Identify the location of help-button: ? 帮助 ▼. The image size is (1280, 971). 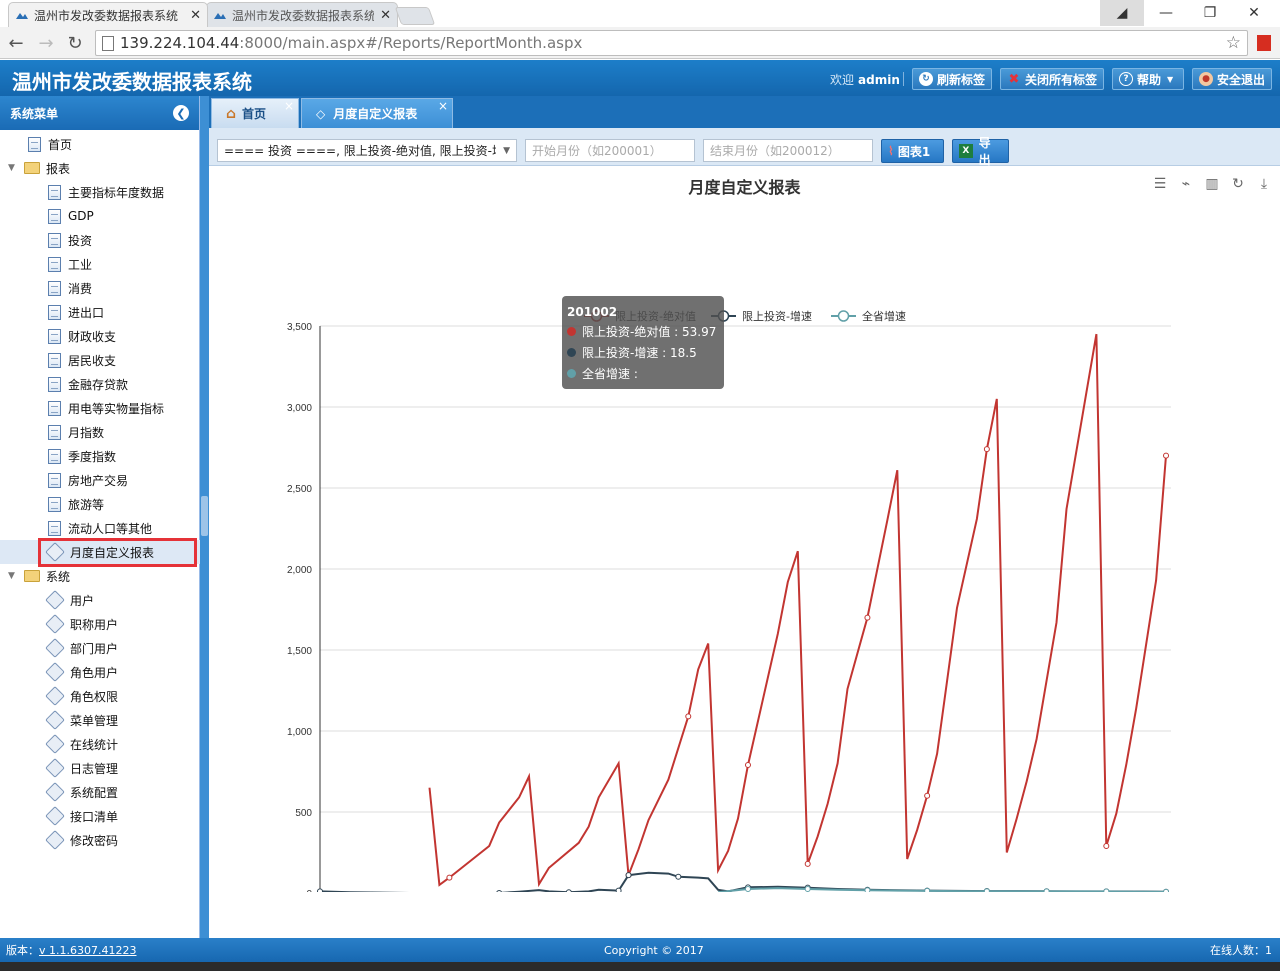
(1148, 79).